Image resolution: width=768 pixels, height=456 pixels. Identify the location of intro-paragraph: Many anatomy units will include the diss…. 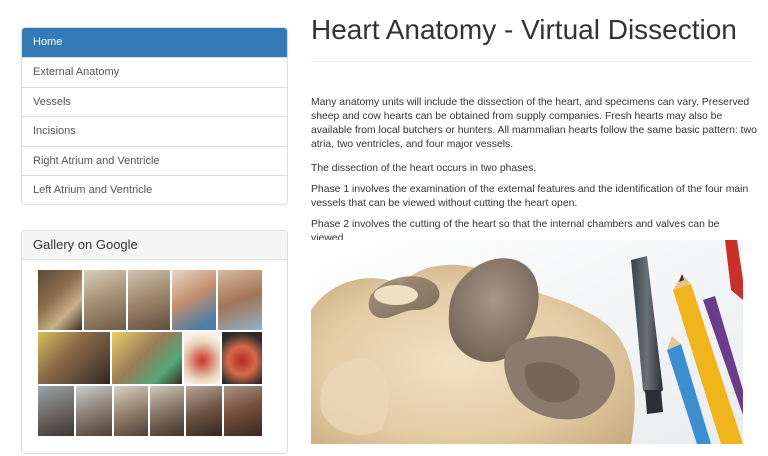
(534, 123).